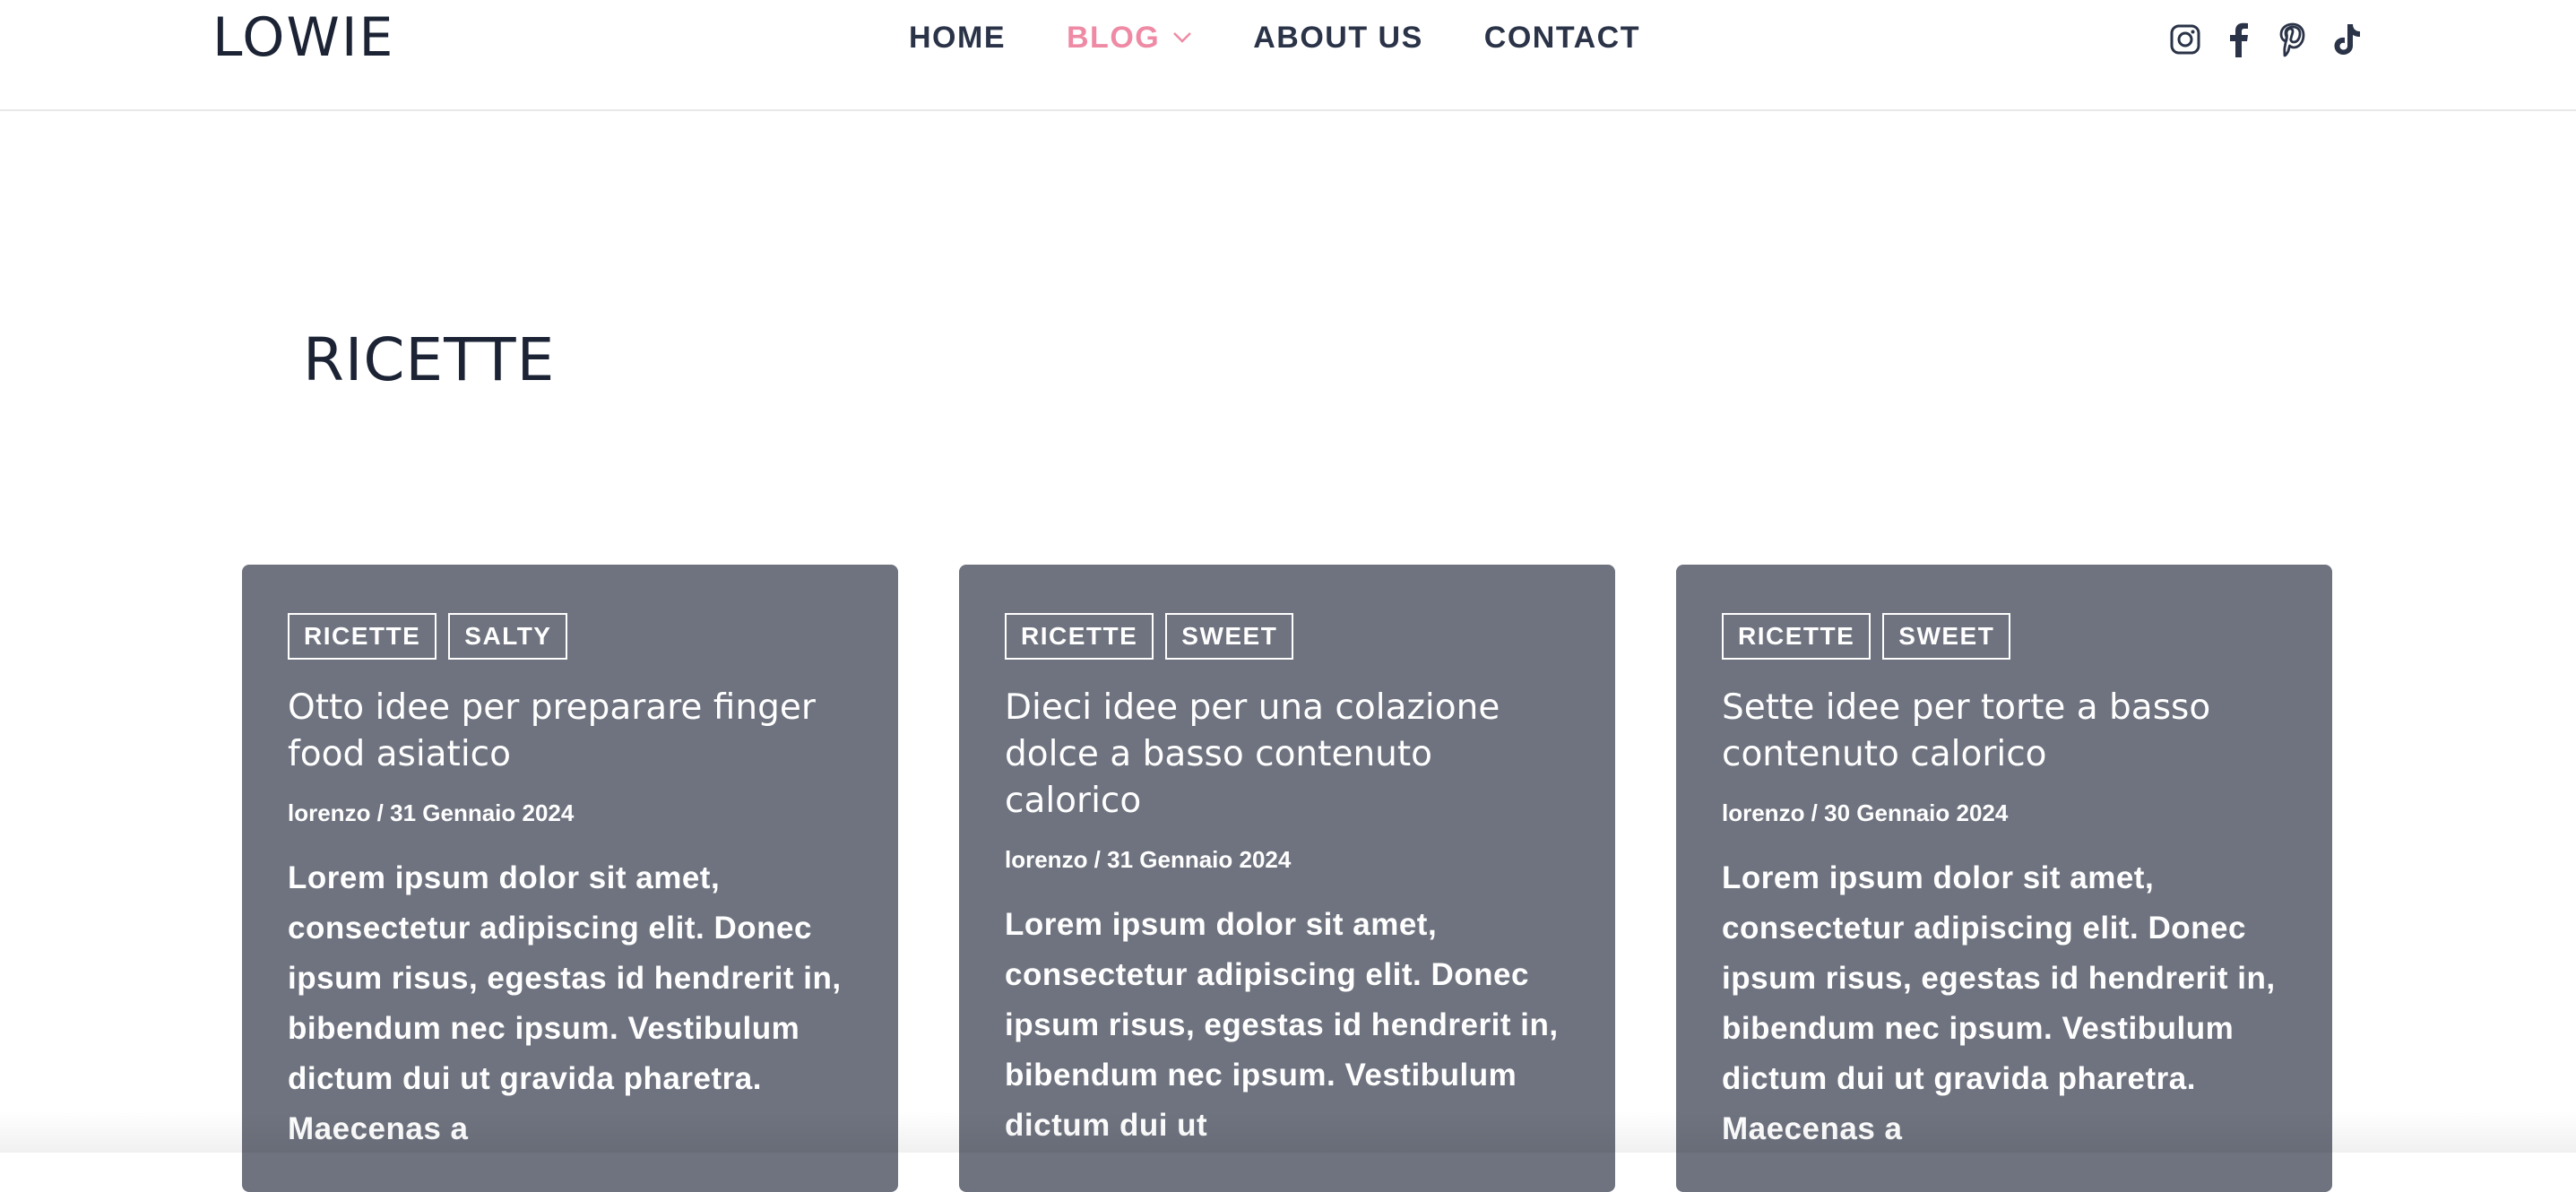 Image resolution: width=2576 pixels, height=1192 pixels. What do you see at coordinates (2265, 39) in the screenshot?
I see `social-links` at bounding box center [2265, 39].